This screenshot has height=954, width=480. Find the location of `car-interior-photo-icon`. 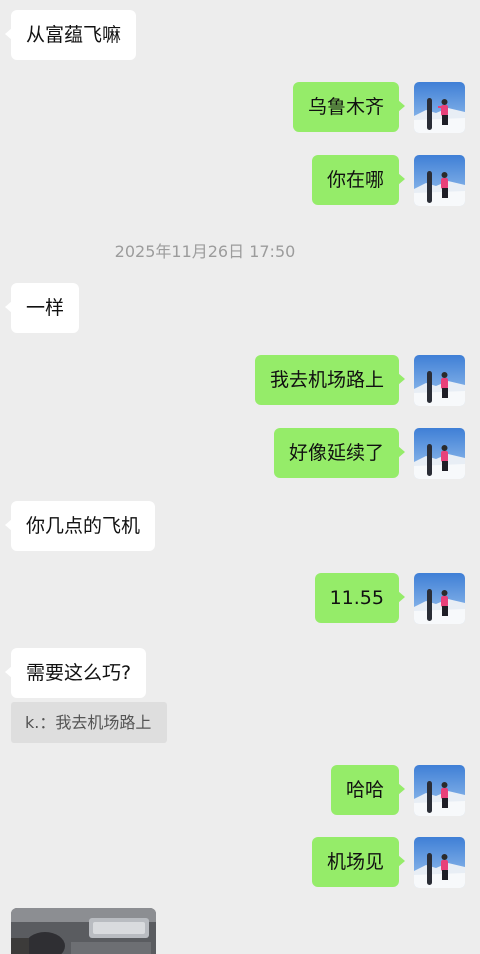

car-interior-photo-icon is located at coordinates (83, 931).